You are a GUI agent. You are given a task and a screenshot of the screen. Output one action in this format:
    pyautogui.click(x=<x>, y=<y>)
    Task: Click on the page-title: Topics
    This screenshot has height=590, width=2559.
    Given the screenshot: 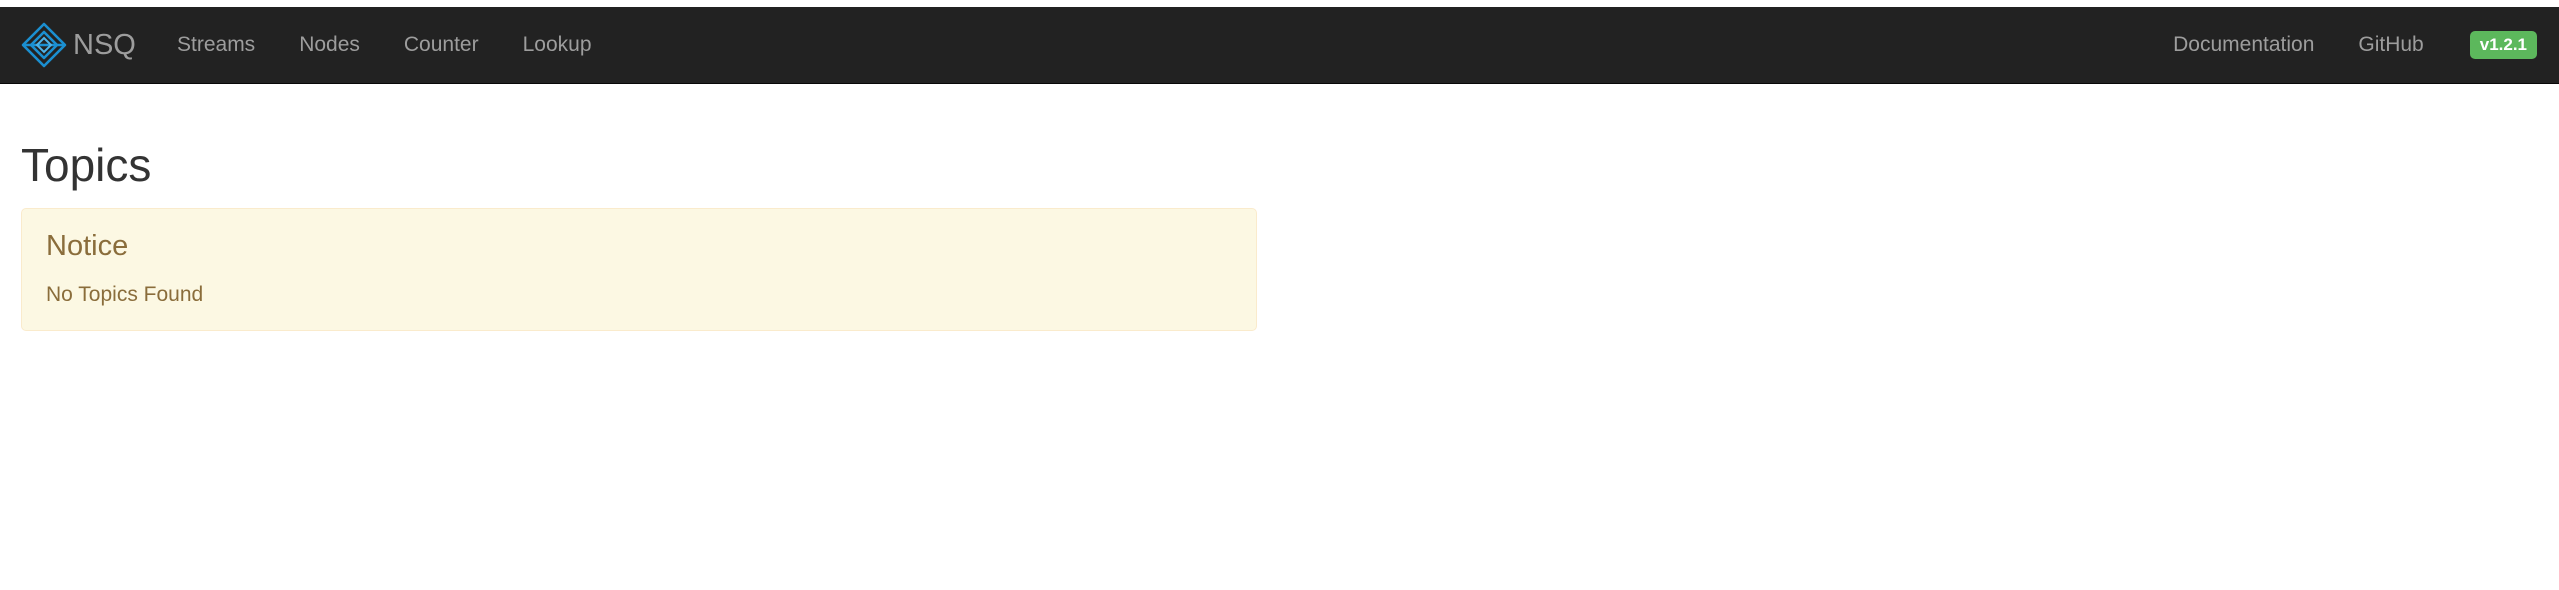 What is the action you would take?
    pyautogui.click(x=86, y=165)
    